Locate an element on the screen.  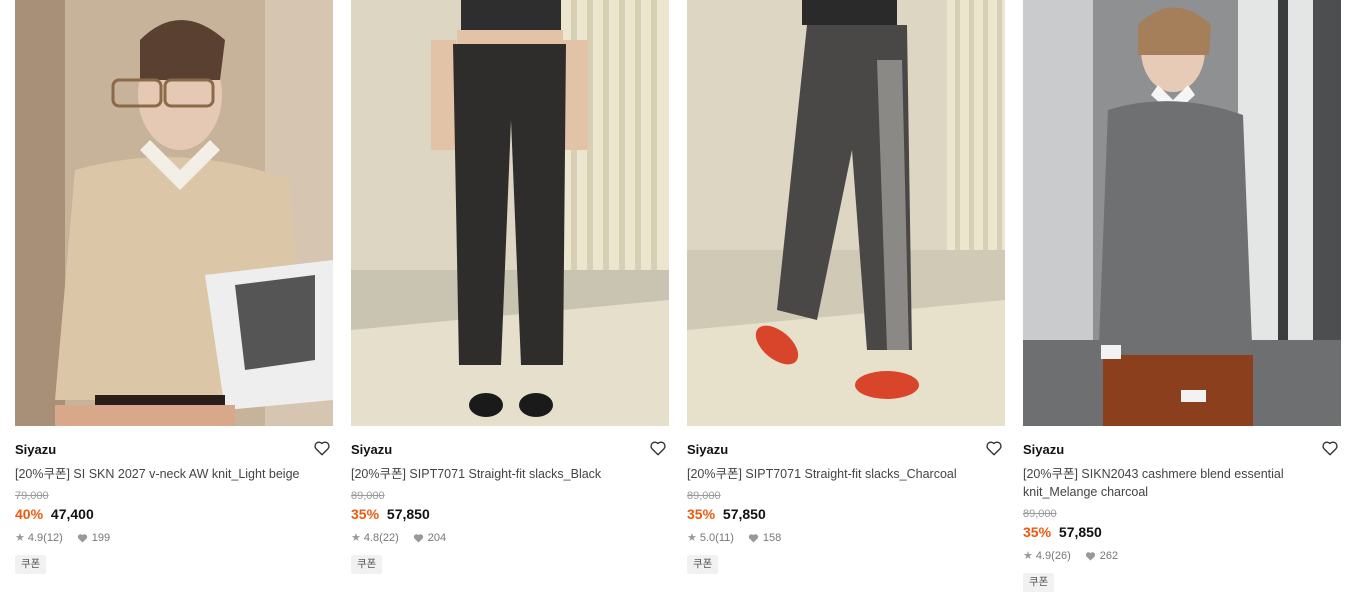
rating-row: ★ 4.9 (26) 262 is located at coordinates (1182, 556).